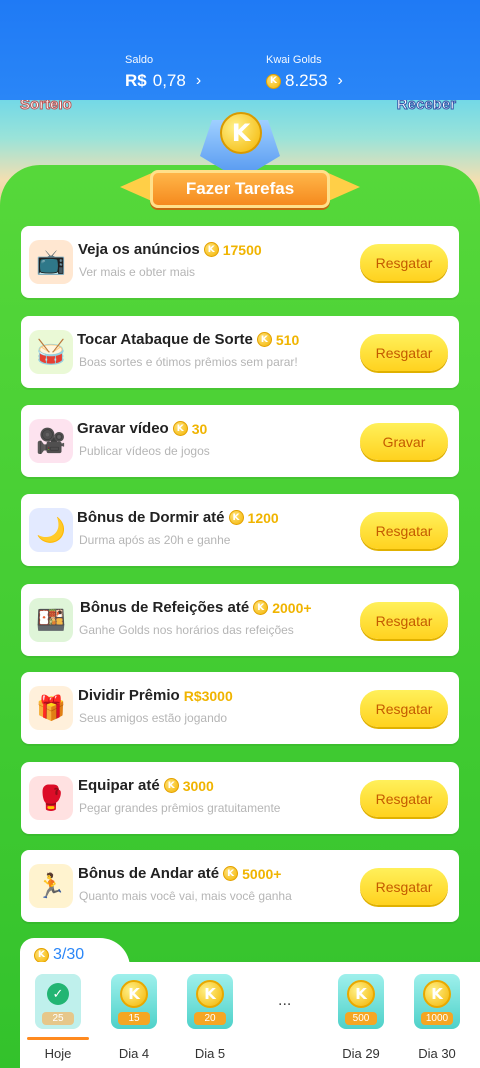  I want to click on day-amount: 25, so click(58, 1018).